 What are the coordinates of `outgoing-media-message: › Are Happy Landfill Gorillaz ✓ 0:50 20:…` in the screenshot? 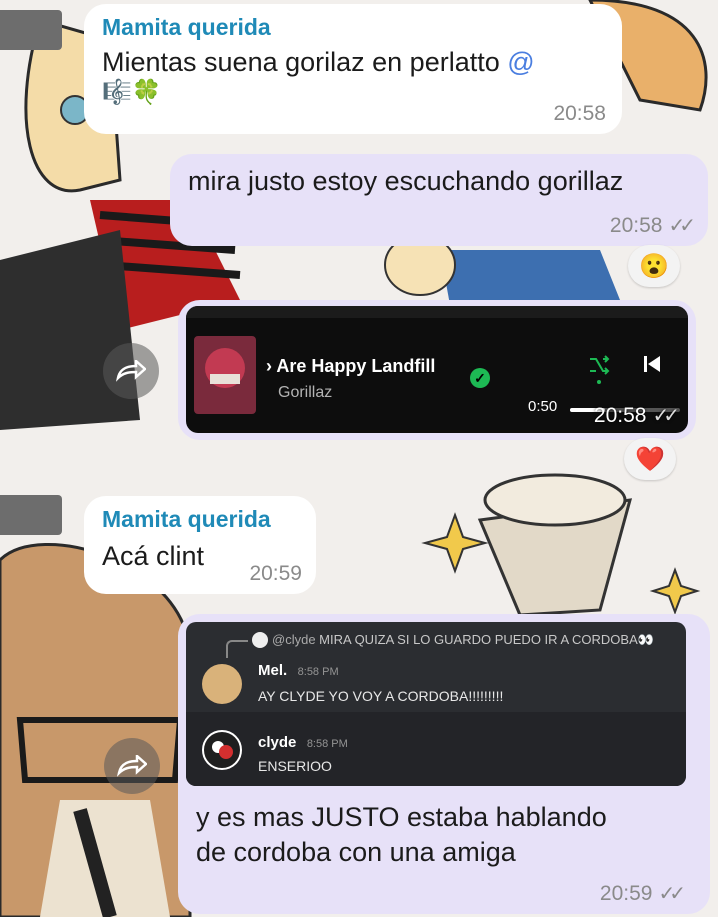 It's located at (437, 370).